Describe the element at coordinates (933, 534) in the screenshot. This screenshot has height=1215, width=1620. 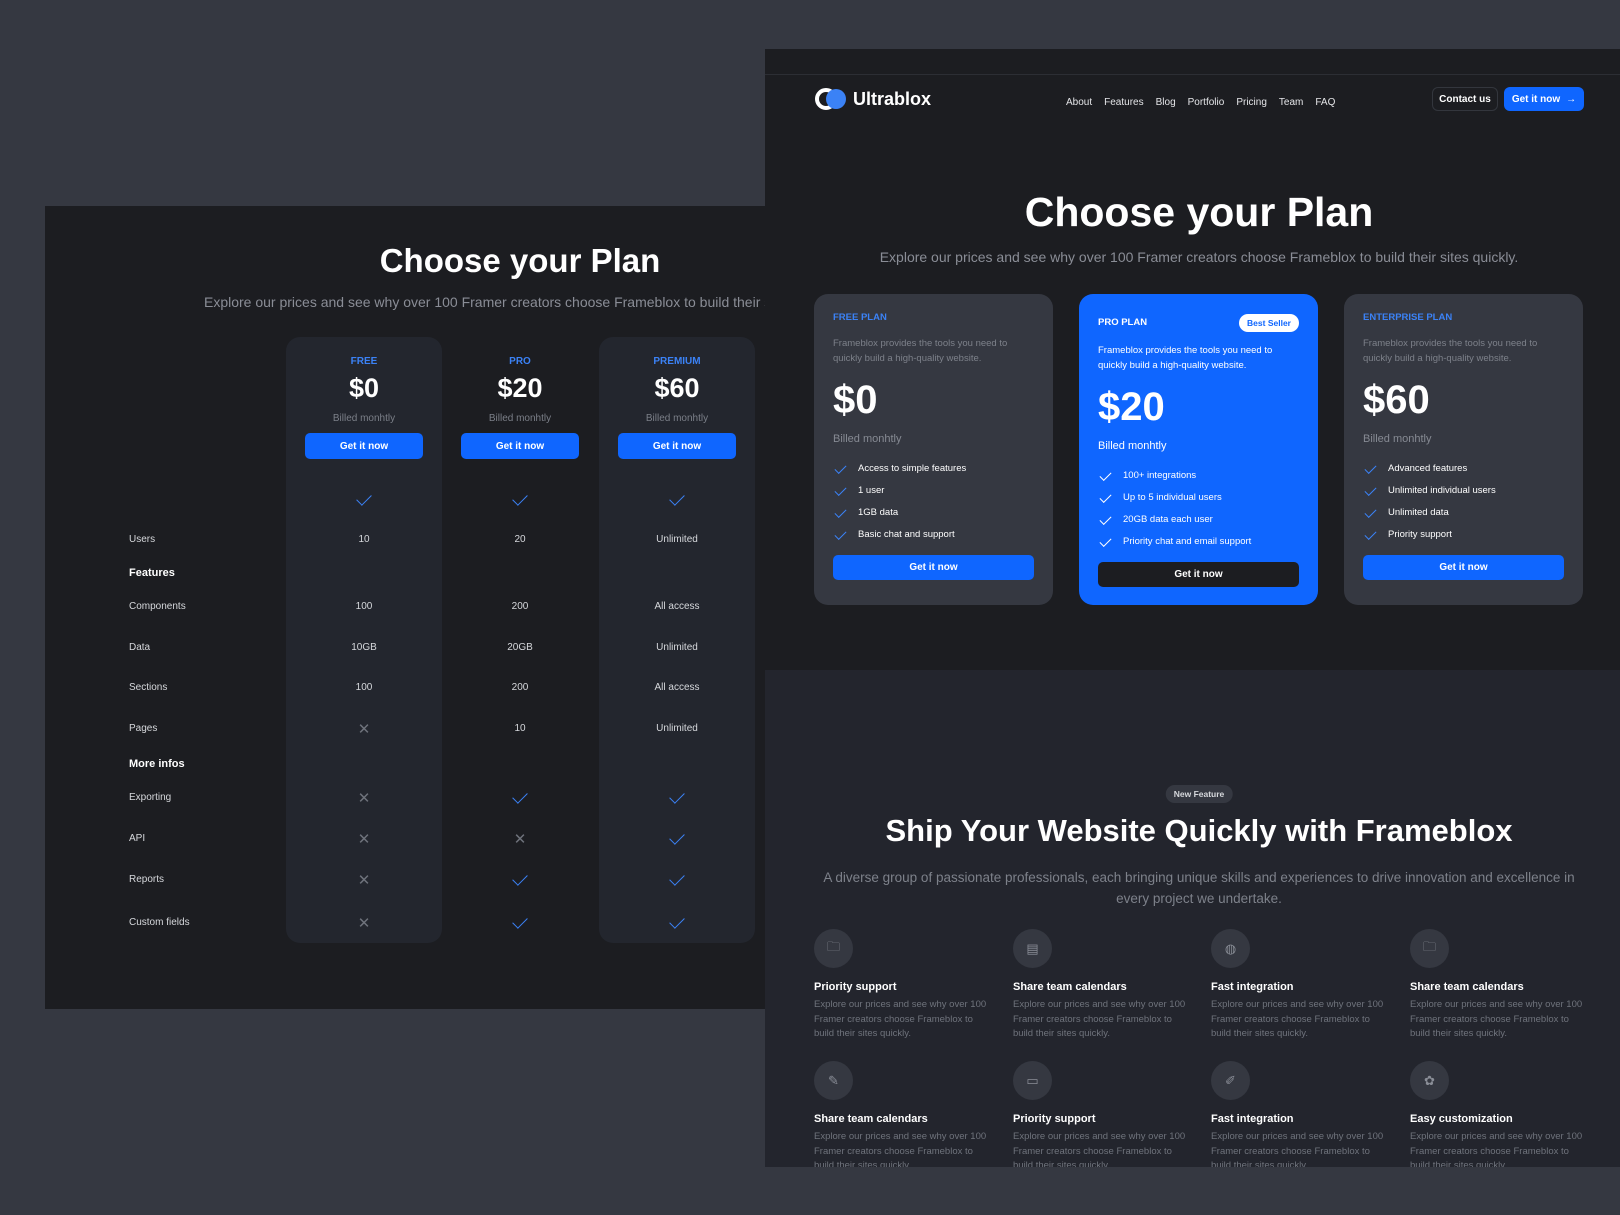
I see `feature-item: Basic chat and support` at that location.